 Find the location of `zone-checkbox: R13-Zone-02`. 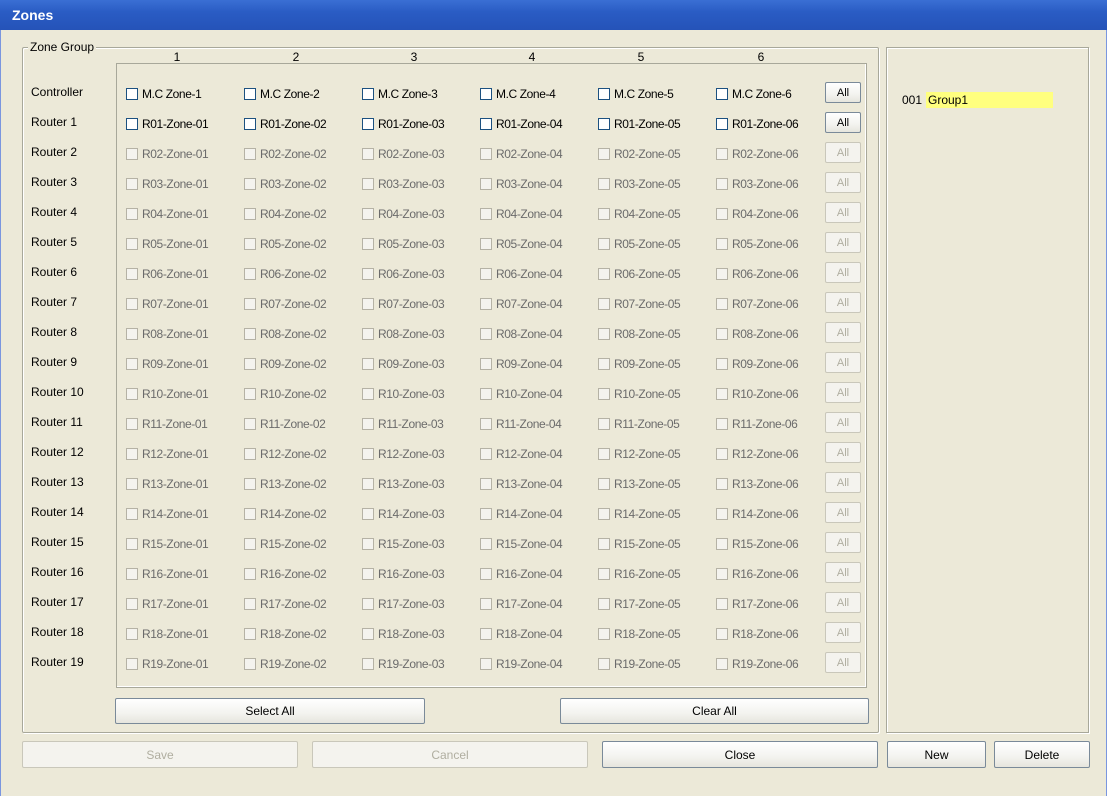

zone-checkbox: R13-Zone-02 is located at coordinates (285, 484).